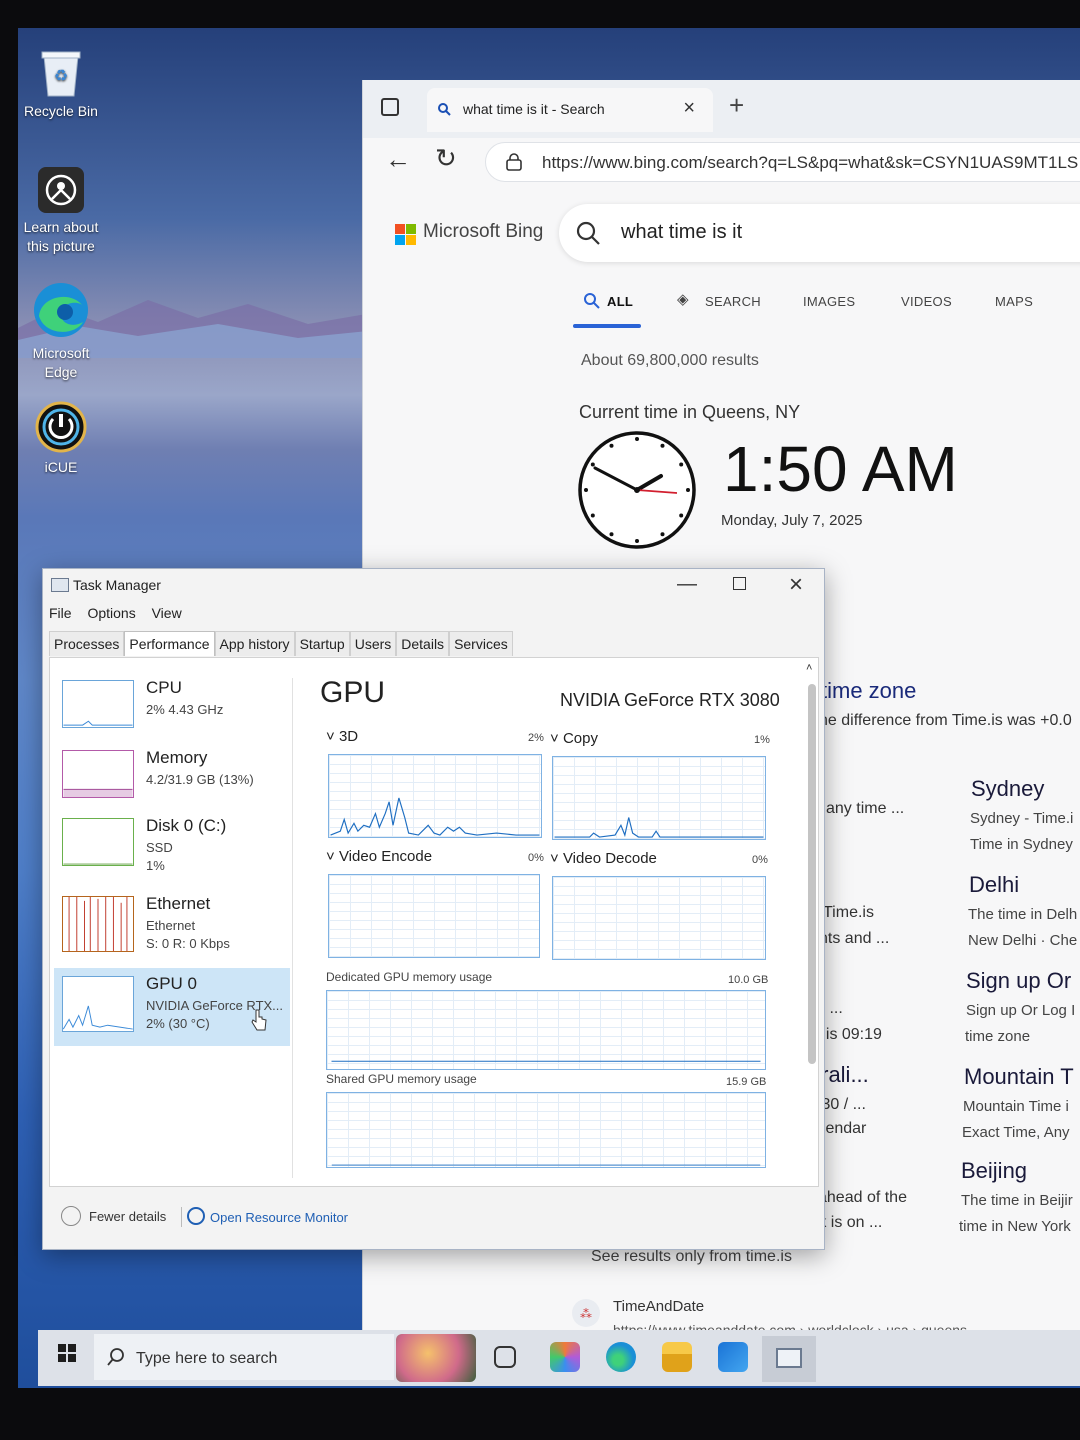  I want to click on back-arrow-icon: ←, so click(398, 159).